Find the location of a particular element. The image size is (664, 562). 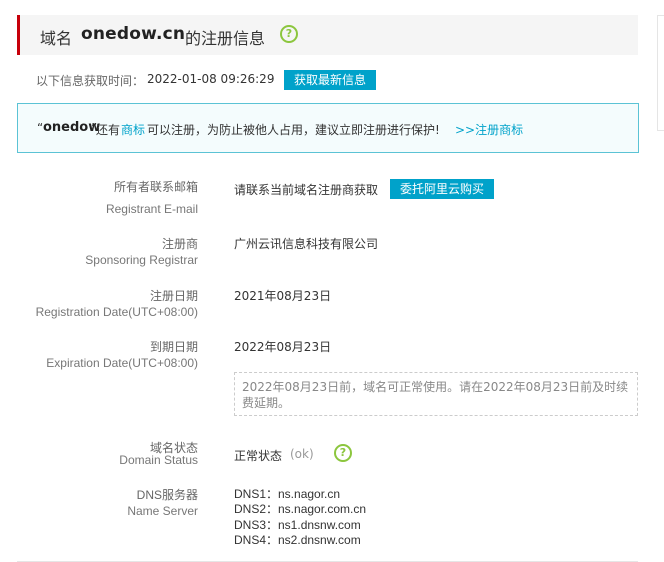

registrar-label-en: Sponsoring Registrar is located at coordinates (141, 260).